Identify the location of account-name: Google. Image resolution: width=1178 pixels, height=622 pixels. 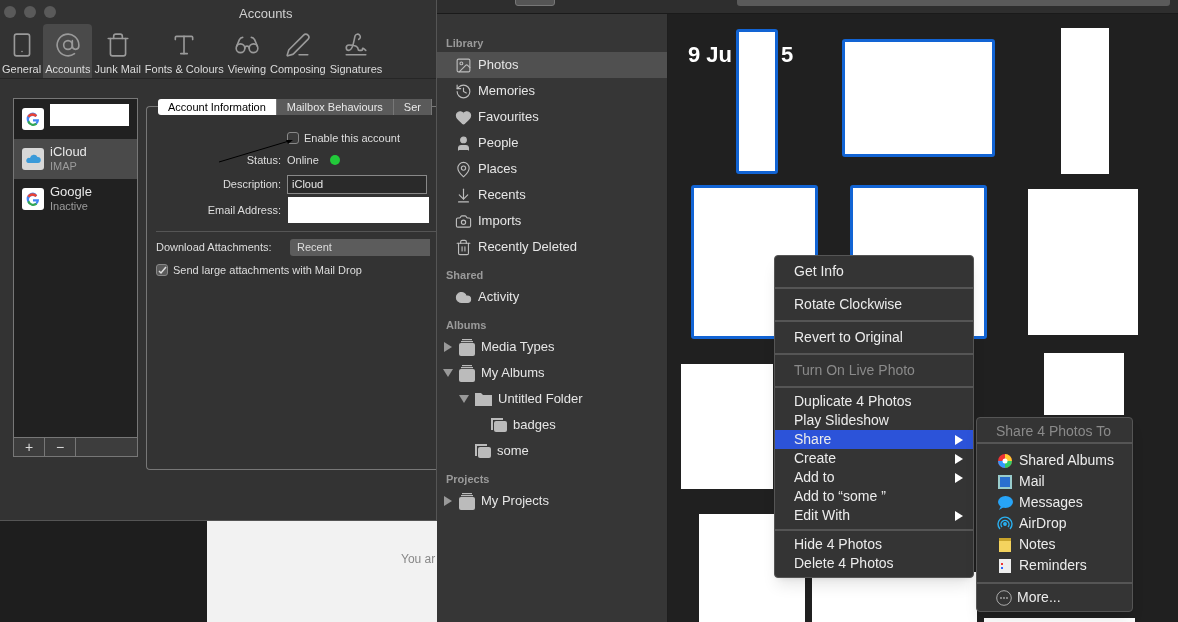
(71, 192).